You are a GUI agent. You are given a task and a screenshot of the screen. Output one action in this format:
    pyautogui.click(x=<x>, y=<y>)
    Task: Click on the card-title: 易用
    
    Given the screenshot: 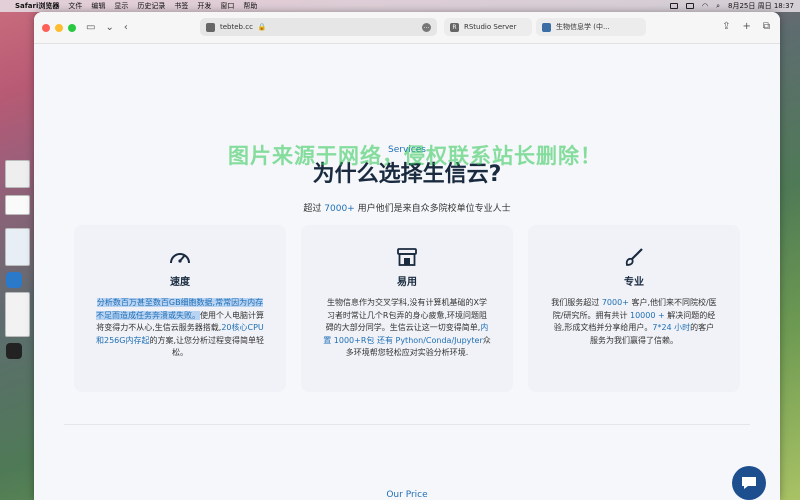 What is the action you would take?
    pyautogui.click(x=407, y=282)
    